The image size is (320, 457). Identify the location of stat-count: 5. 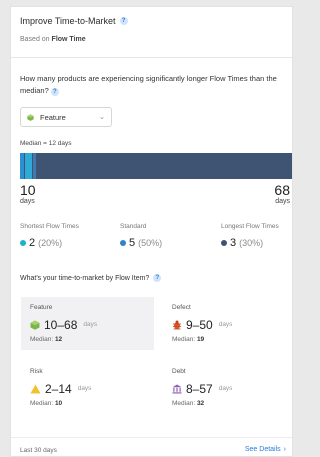
(132, 243).